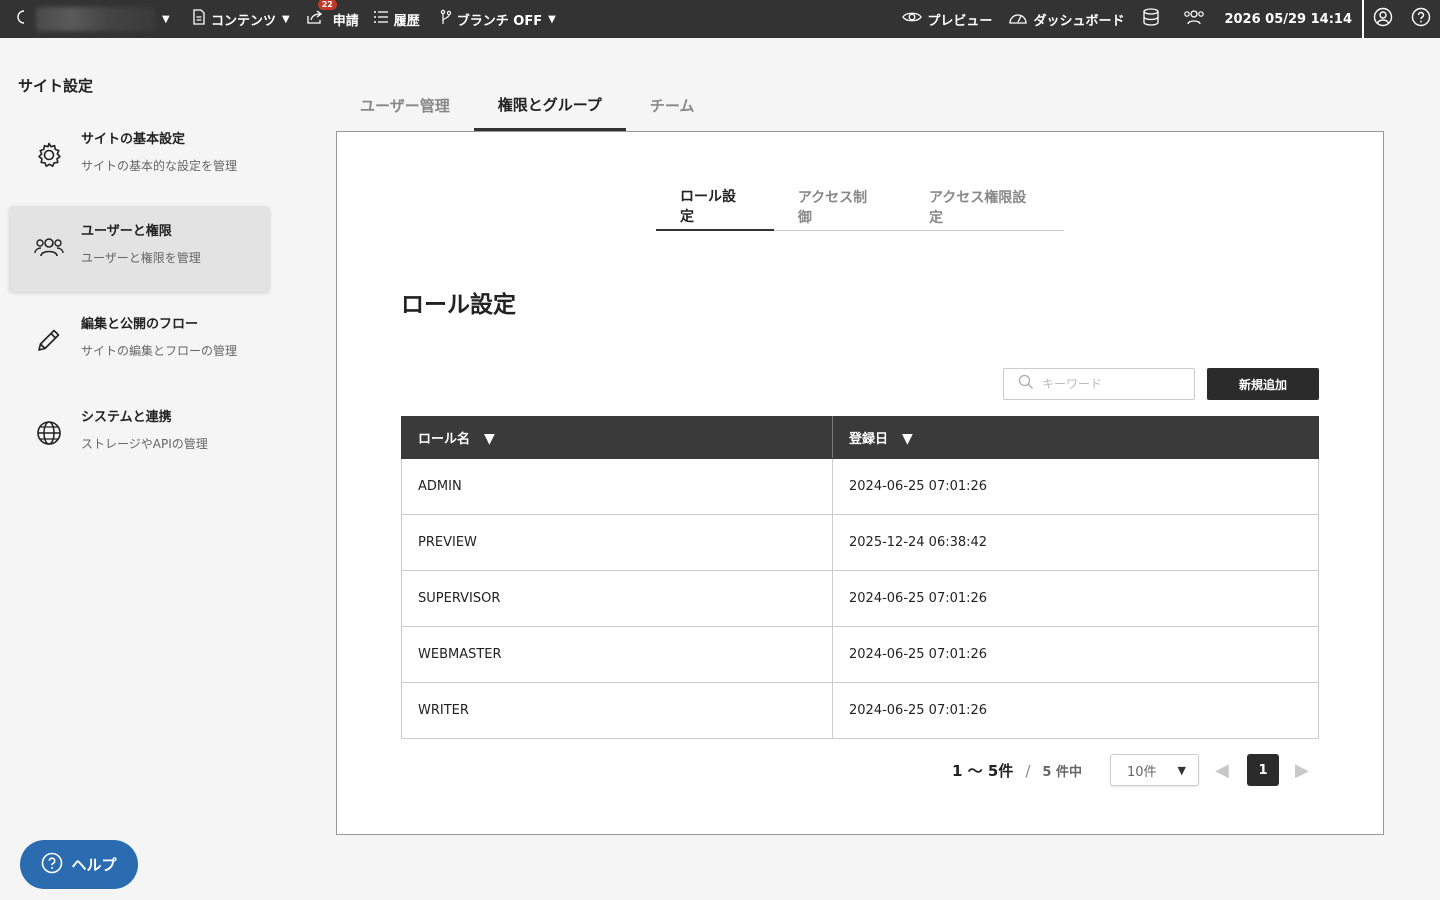  Describe the element at coordinates (1075, 437) in the screenshot. I see `column-header-registered-date: 登録日 ▼` at that location.